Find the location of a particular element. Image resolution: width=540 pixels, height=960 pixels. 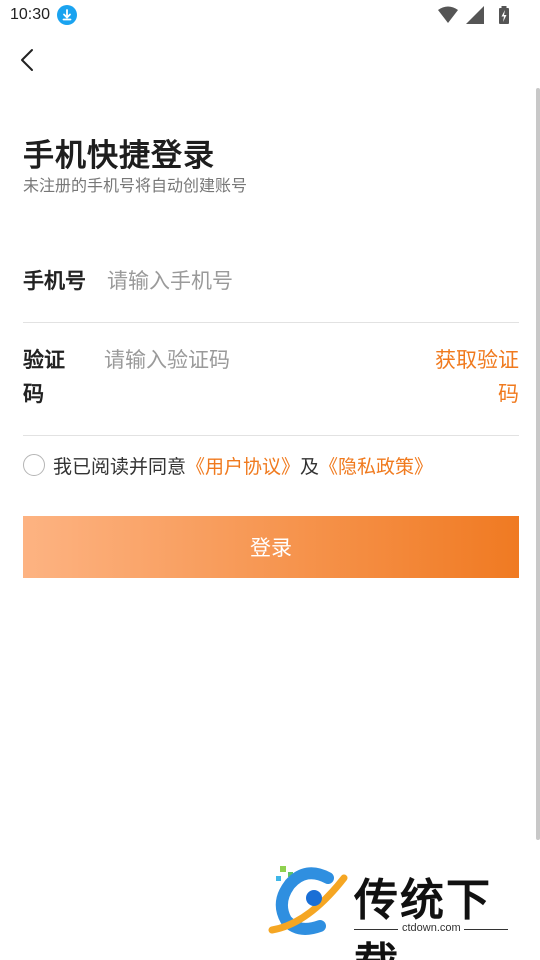

code-input is located at coordinates (254, 360).